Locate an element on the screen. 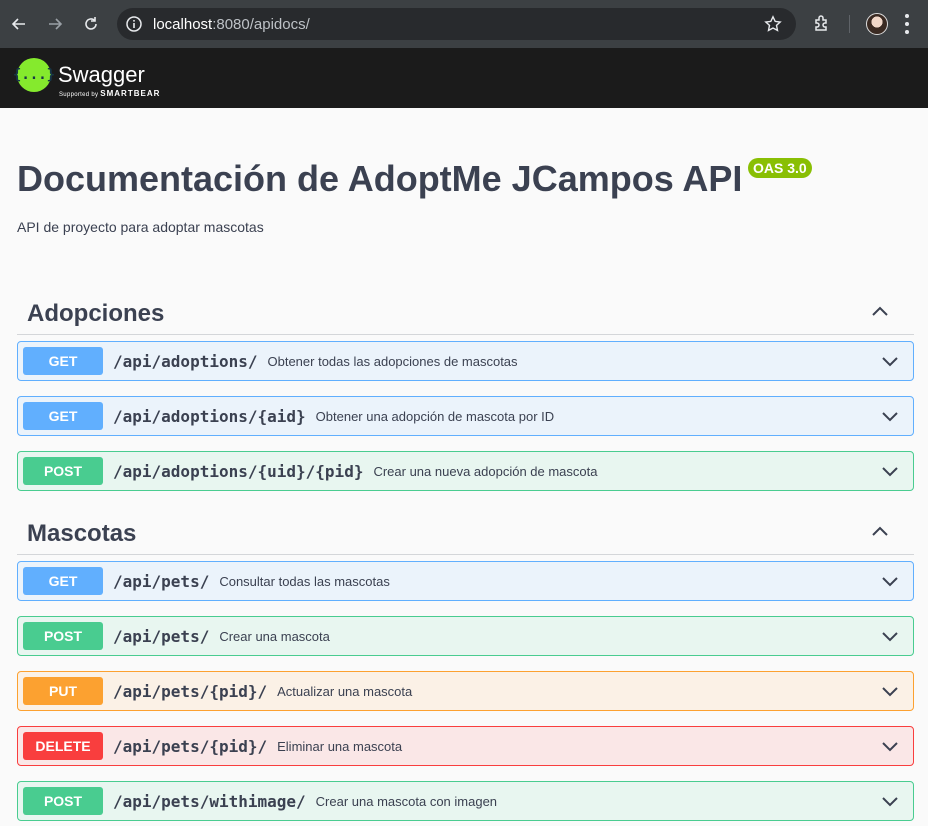 This screenshot has height=826, width=928. operation-path: /api/adoptions/ is located at coordinates (185, 361).